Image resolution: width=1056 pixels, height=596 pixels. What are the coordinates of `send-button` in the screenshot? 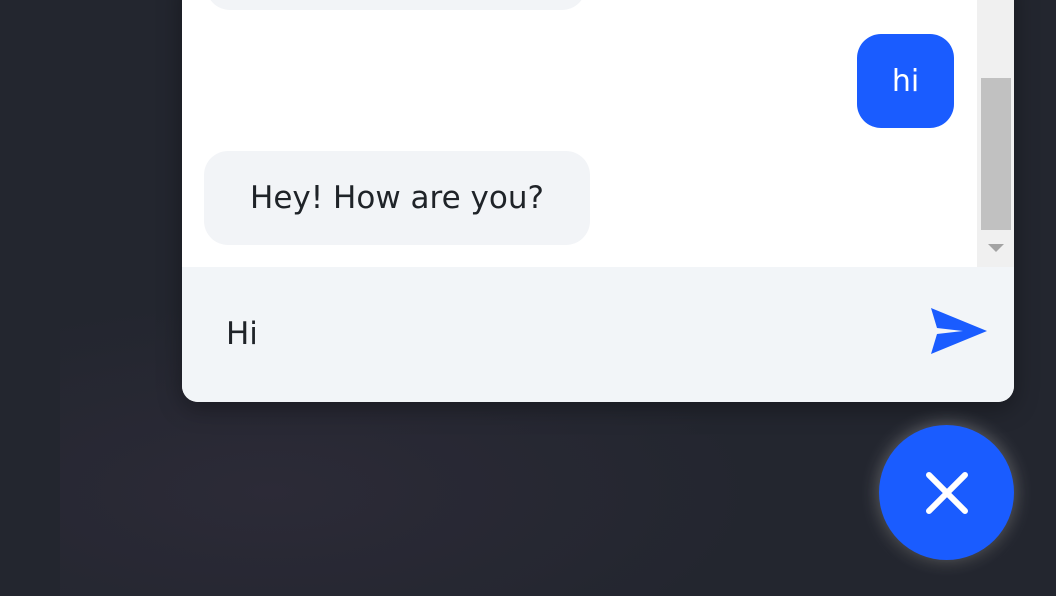 It's located at (959, 331).